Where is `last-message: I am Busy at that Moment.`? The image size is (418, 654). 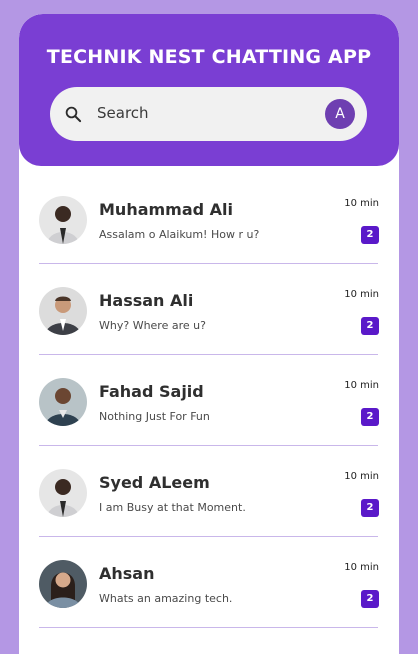 last-message: I am Busy at that Moment. is located at coordinates (172, 507).